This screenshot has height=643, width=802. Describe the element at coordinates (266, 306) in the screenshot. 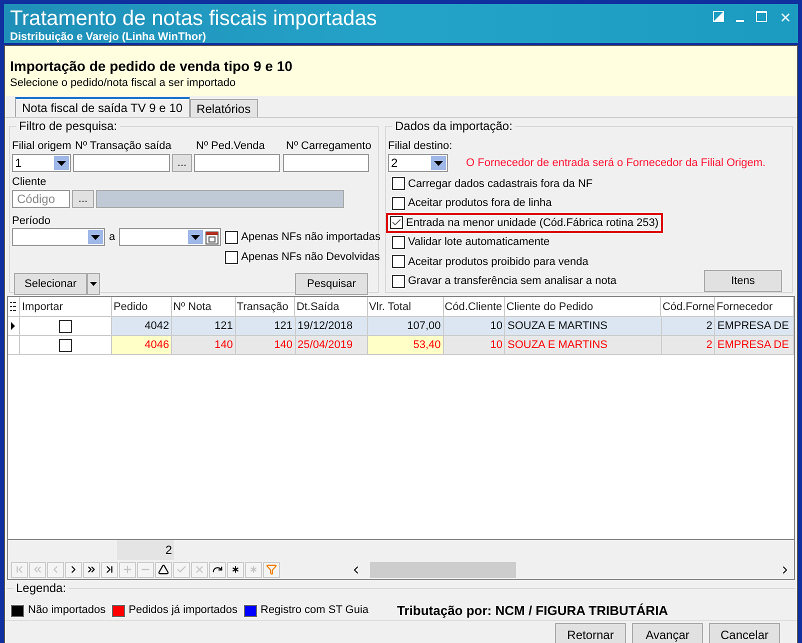

I see `column-header: Transação` at that location.